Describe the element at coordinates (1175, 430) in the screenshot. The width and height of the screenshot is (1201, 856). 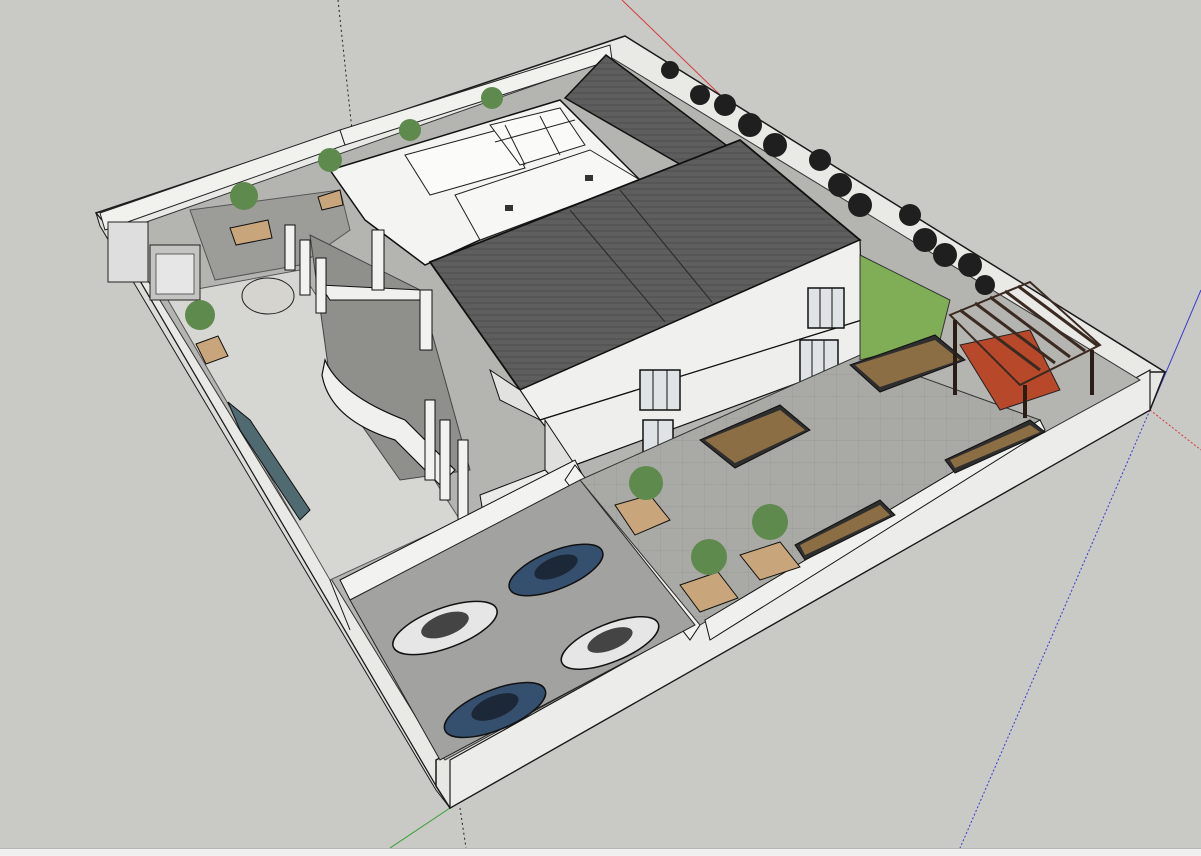
I see `red-axis-dashed` at that location.